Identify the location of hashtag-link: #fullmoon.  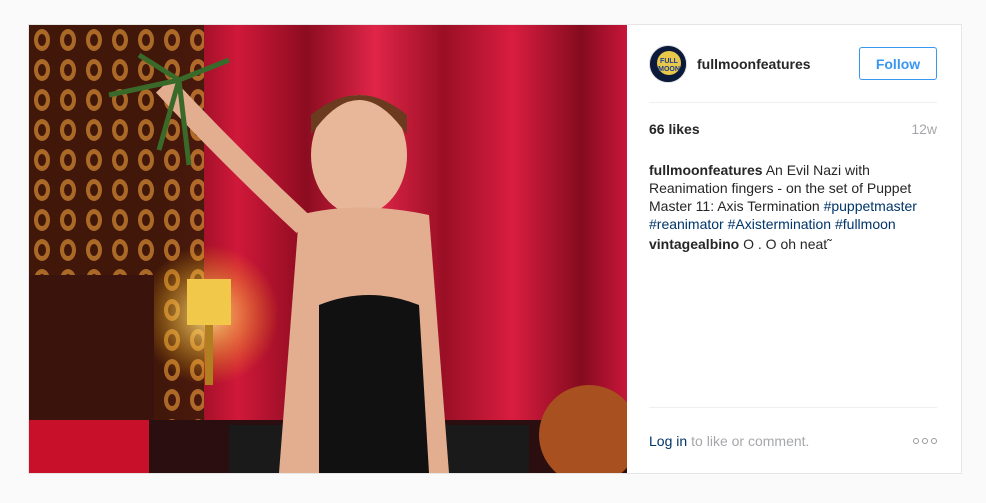
(865, 224).